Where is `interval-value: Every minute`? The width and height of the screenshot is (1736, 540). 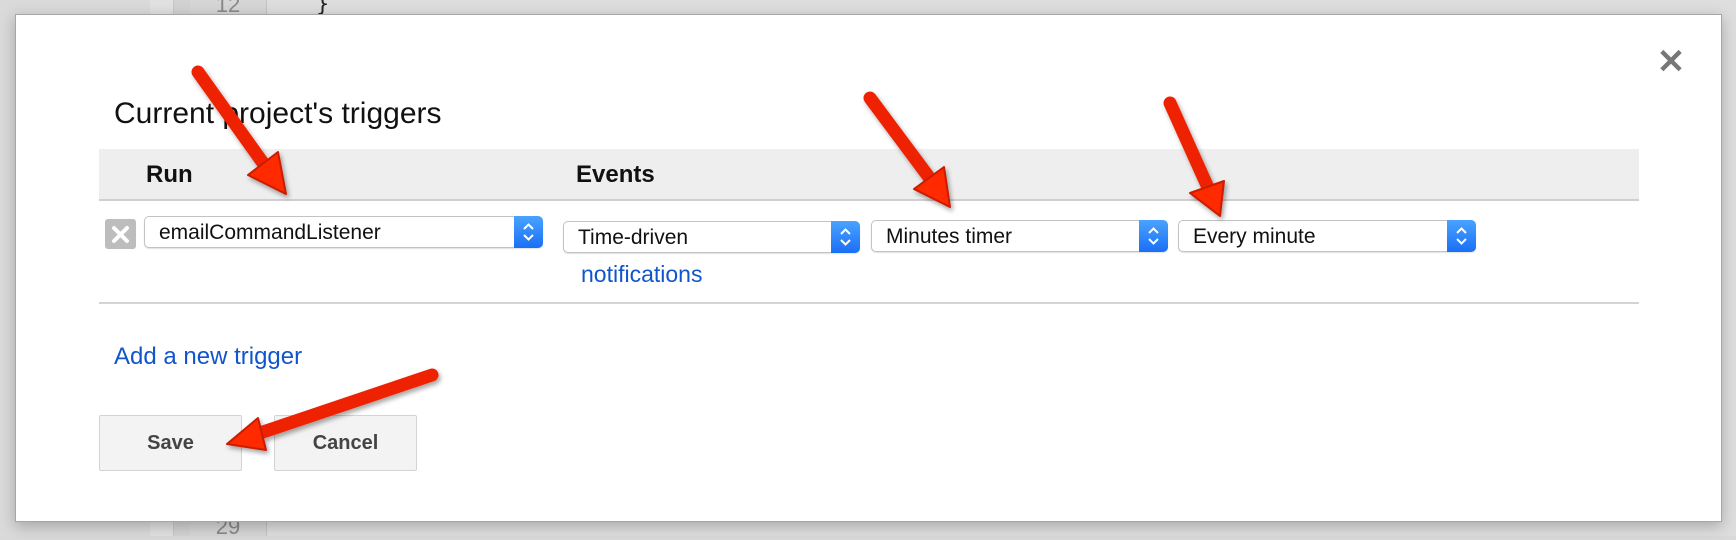
interval-value: Every minute is located at coordinates (1254, 236).